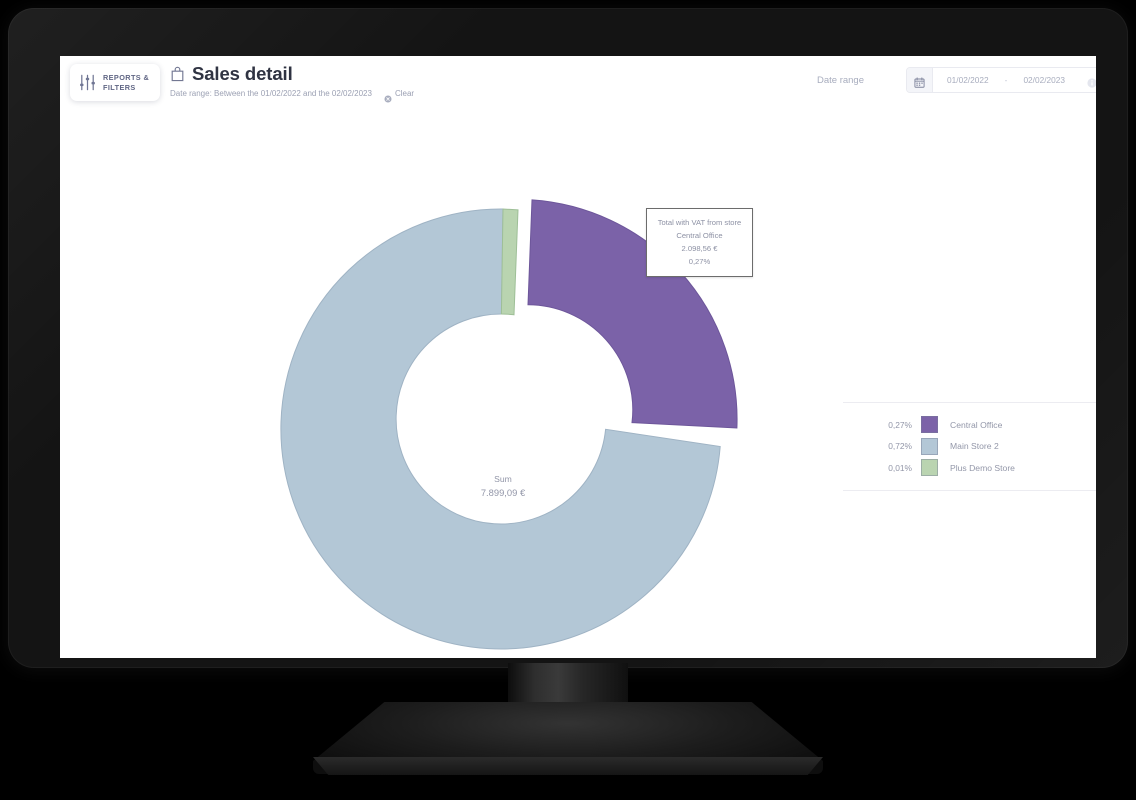 This screenshot has width=1136, height=800. I want to click on calendar-icon, so click(919, 81).